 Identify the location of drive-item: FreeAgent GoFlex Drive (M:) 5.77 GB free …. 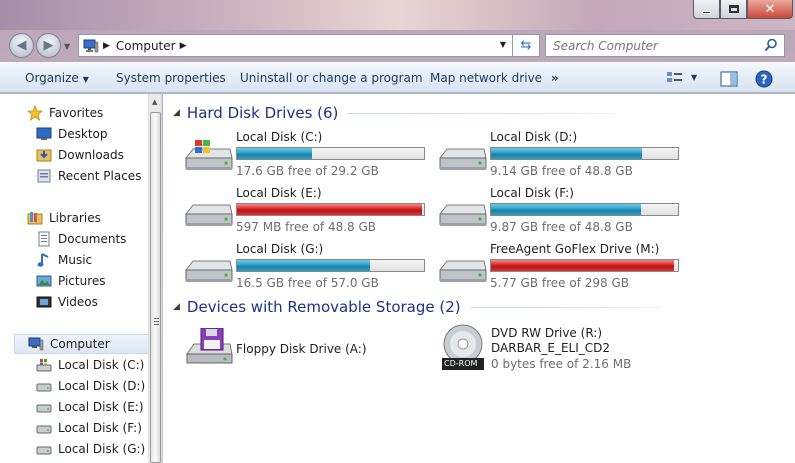
(563, 270).